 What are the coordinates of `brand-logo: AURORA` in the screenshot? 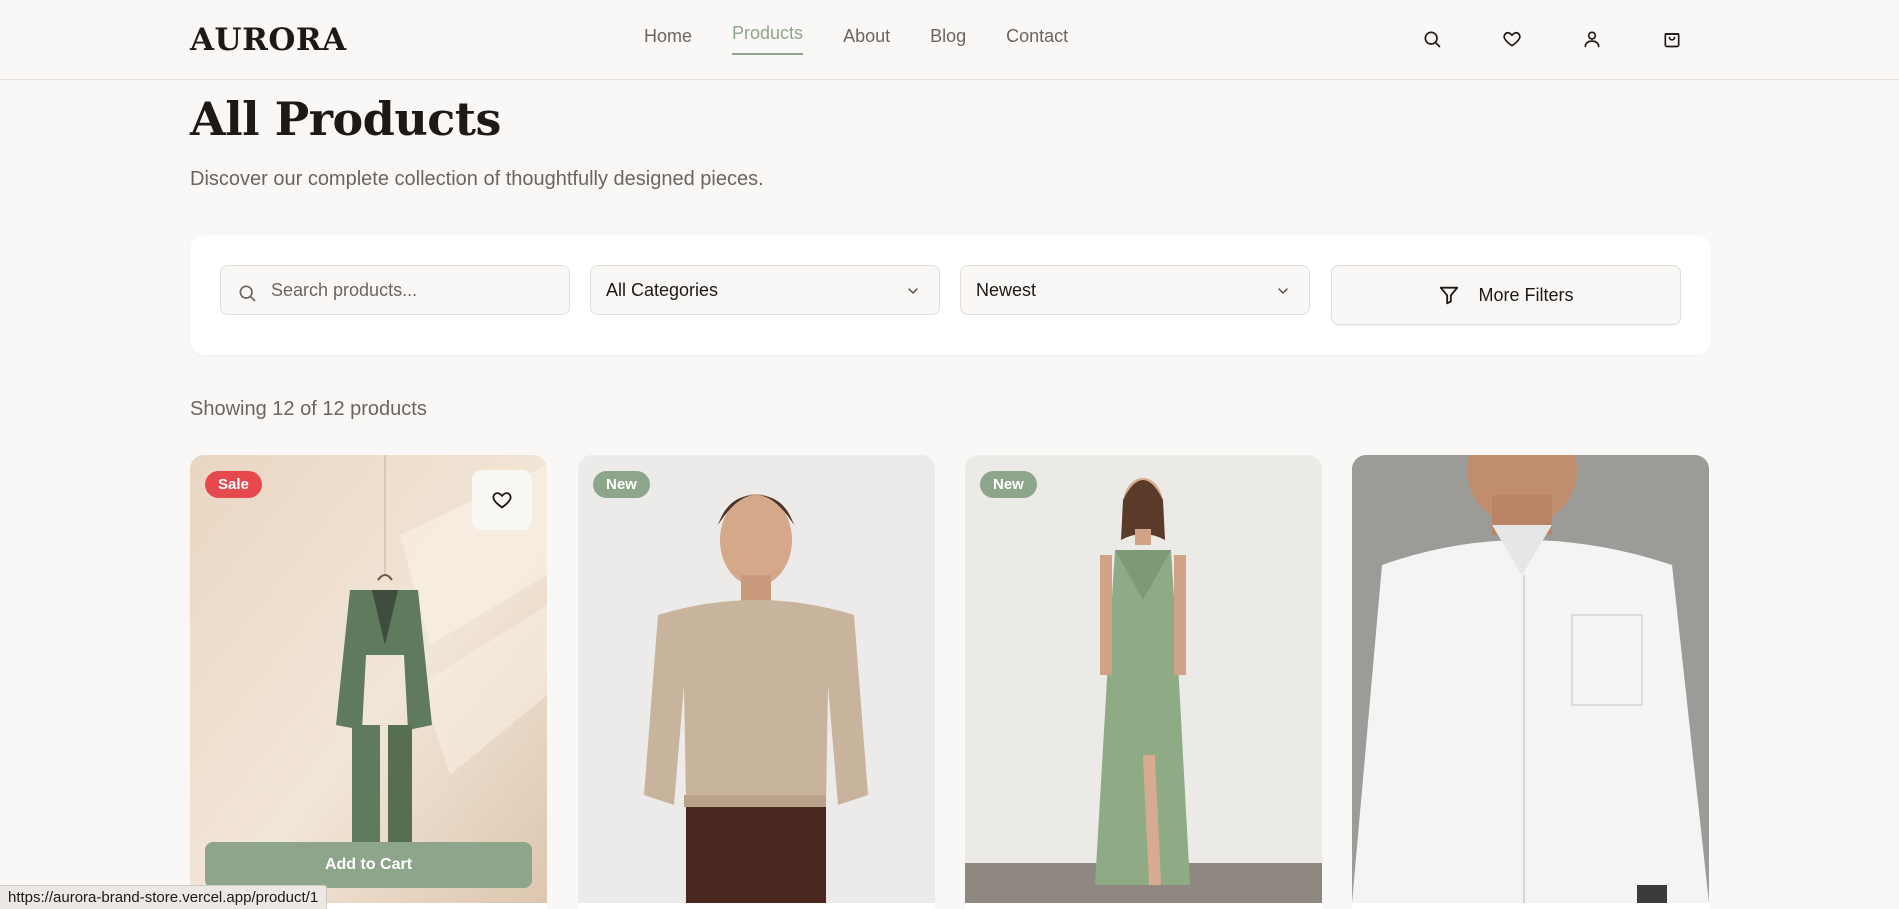 It's located at (268, 40).